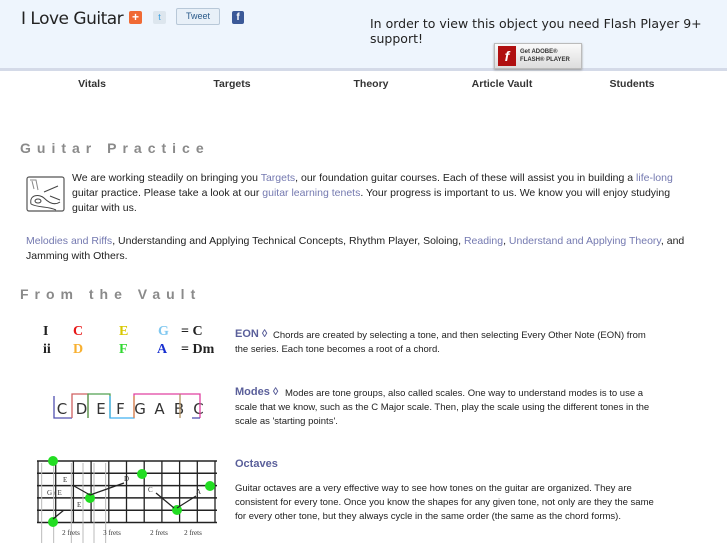 This screenshot has height=545, width=727. What do you see at coordinates (370, 84) in the screenshot?
I see `nav-theory: Theory` at bounding box center [370, 84].